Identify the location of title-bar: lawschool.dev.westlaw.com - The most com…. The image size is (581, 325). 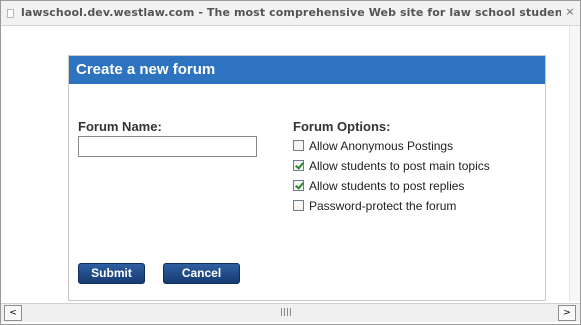
(290, 13).